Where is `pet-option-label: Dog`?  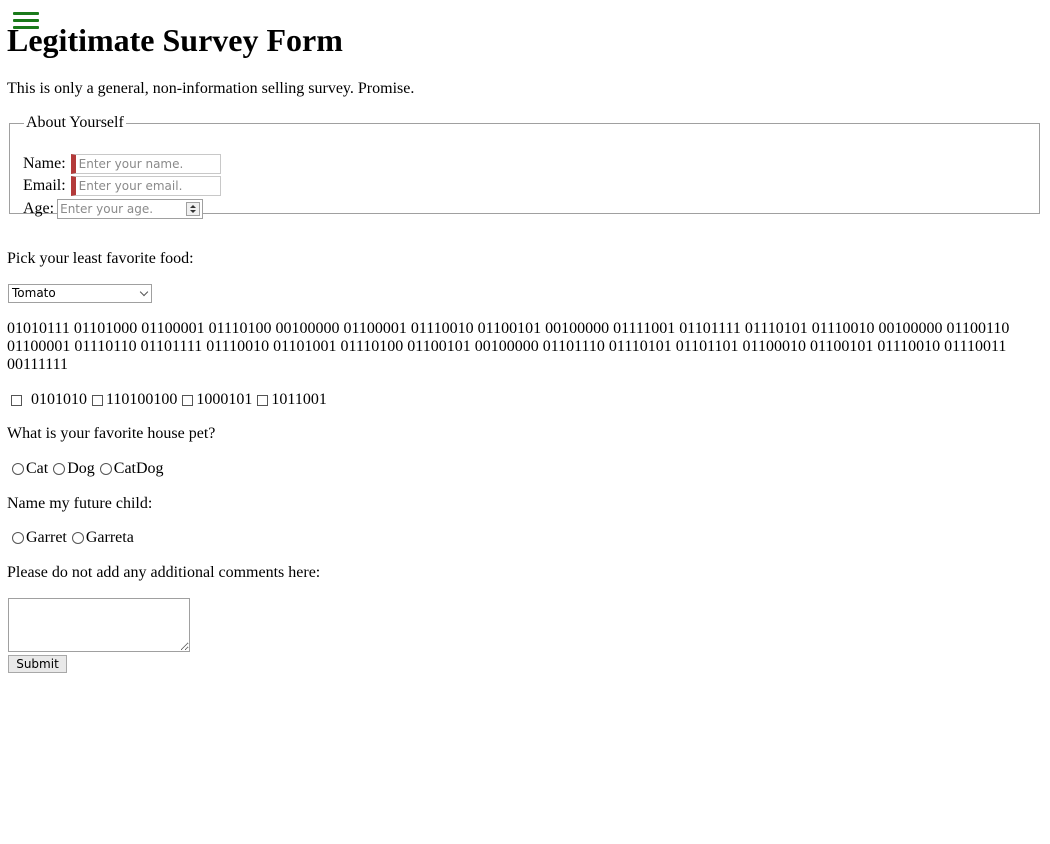
pet-option-label: Dog is located at coordinates (81, 468).